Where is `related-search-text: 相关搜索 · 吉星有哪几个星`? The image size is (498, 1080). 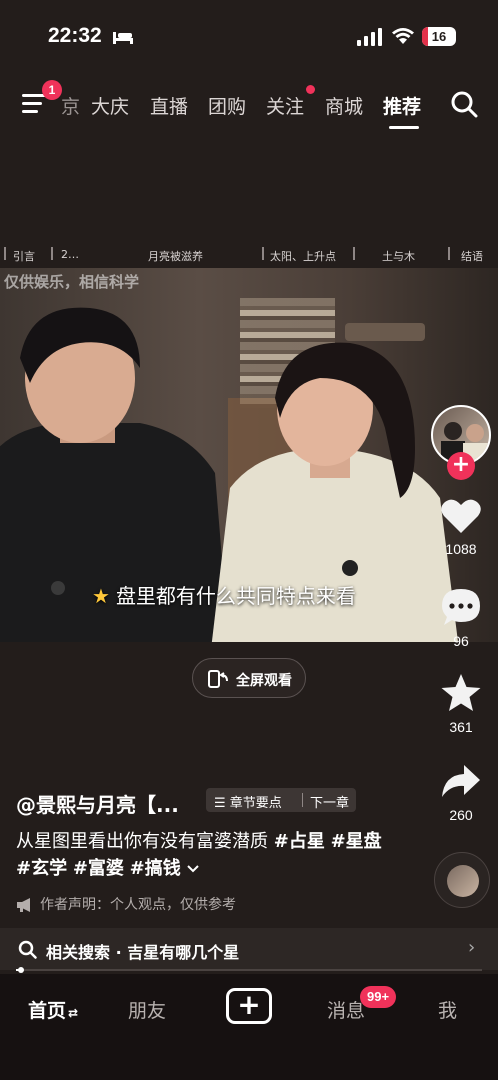 related-search-text: 相关搜索 · 吉星有哪几个星 is located at coordinates (143, 952).